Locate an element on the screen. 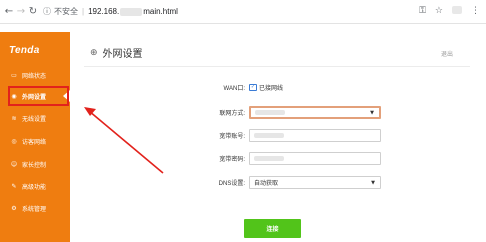  tenda-logo: Tenda is located at coordinates (24, 50).